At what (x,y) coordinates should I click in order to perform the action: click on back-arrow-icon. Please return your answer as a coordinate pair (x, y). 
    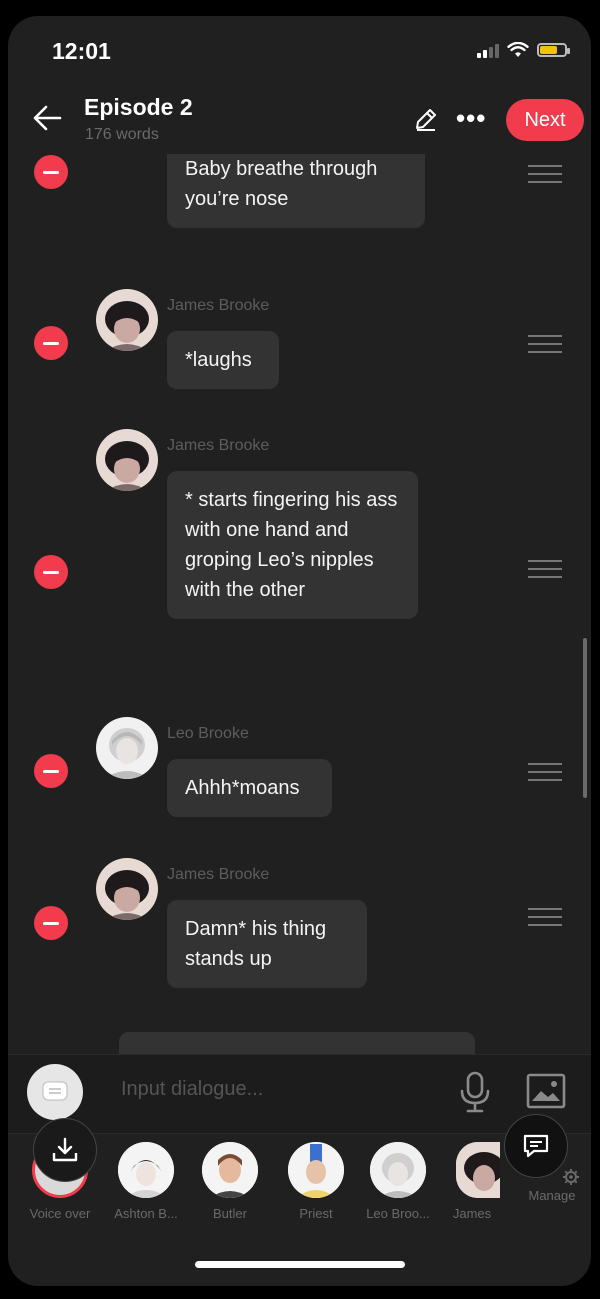
    Looking at the image, I should click on (47, 118).